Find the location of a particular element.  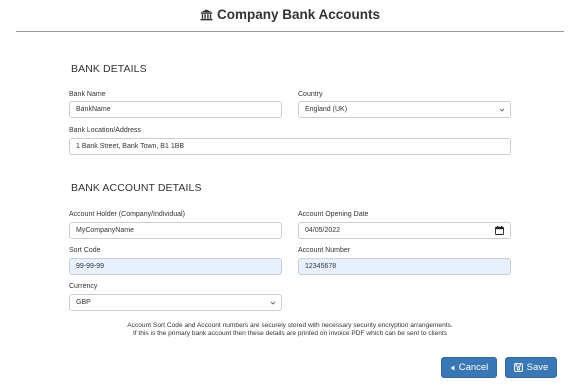

cancel-button: Cancel is located at coordinates (469, 367).